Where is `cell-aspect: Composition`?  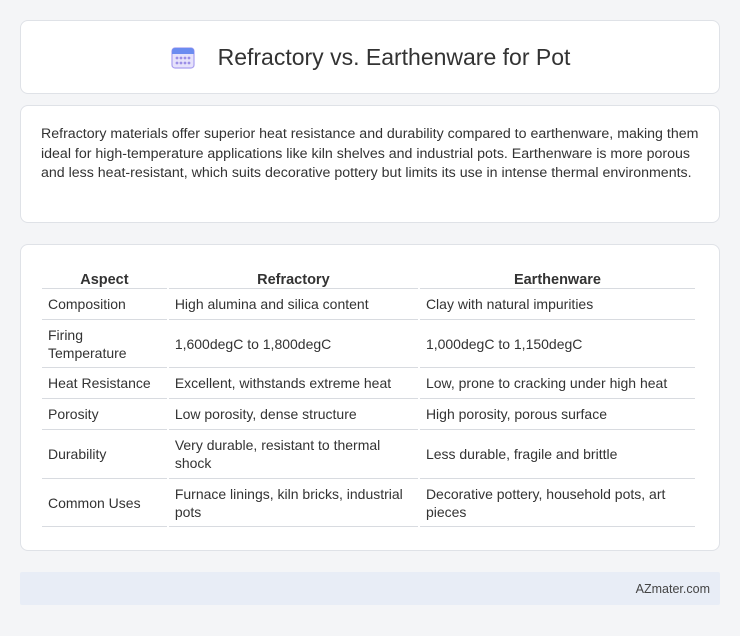
cell-aspect: Composition is located at coordinates (104, 304).